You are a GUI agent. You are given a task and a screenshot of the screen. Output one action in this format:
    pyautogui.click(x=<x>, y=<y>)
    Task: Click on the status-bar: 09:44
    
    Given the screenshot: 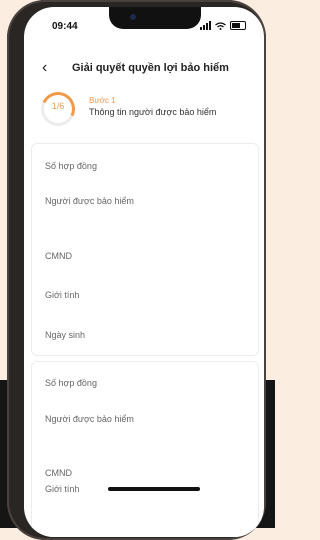 What is the action you would take?
    pyautogui.click(x=144, y=27)
    